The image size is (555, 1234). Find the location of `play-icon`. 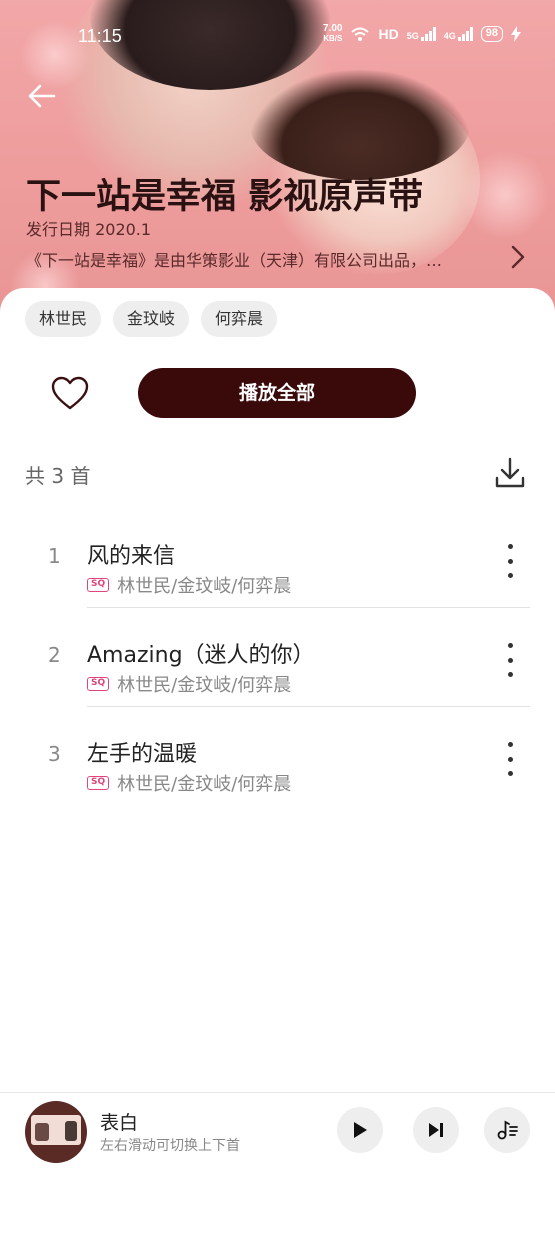

play-icon is located at coordinates (360, 1130).